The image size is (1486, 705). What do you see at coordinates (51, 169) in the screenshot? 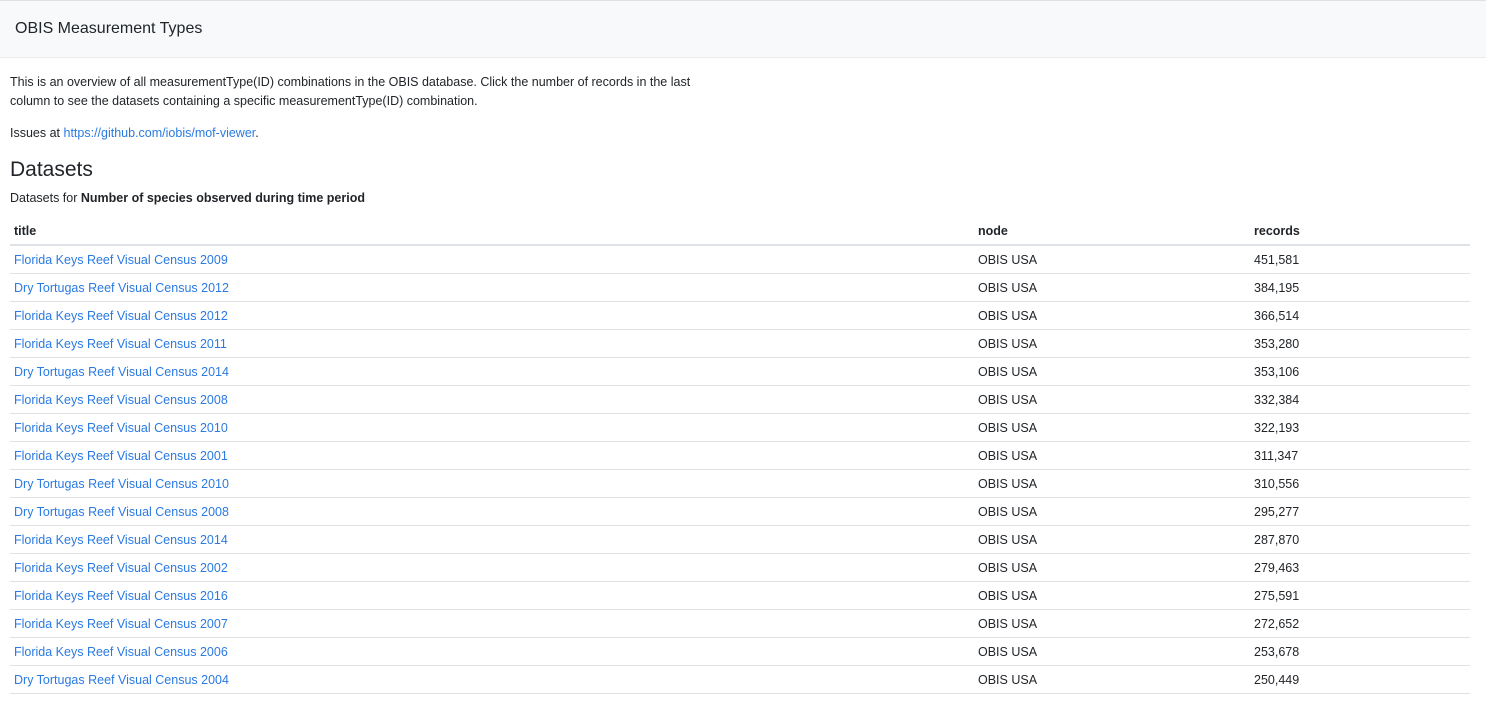
I see `datasets-heading: Datasets` at bounding box center [51, 169].